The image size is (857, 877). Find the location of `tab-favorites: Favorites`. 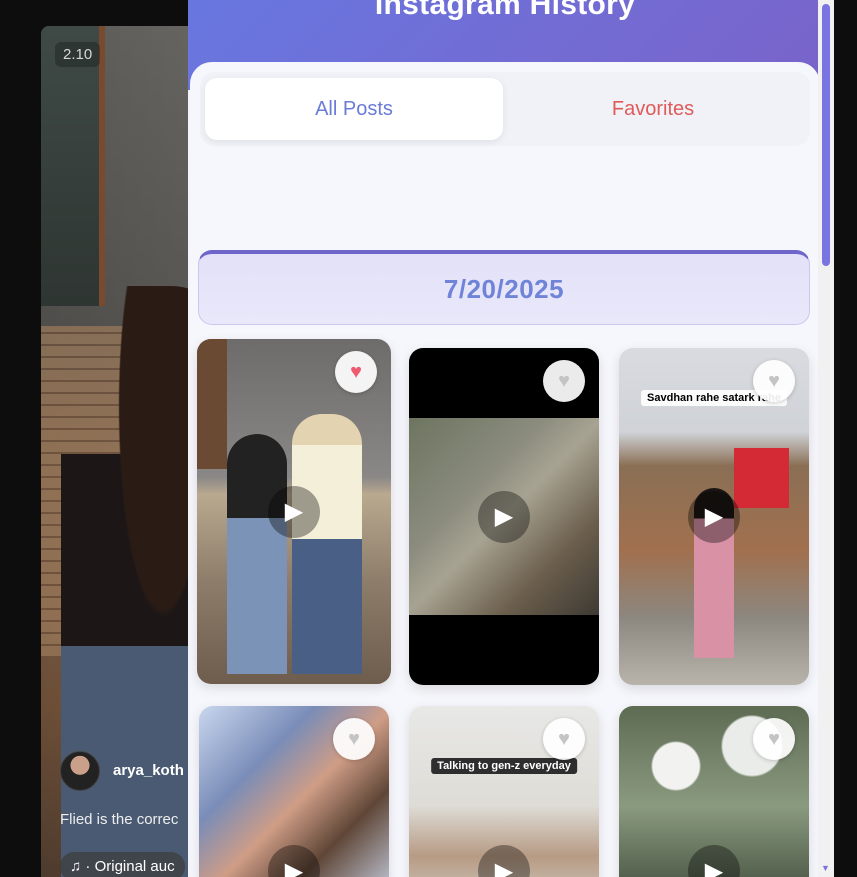

tab-favorites: Favorites is located at coordinates (653, 109).